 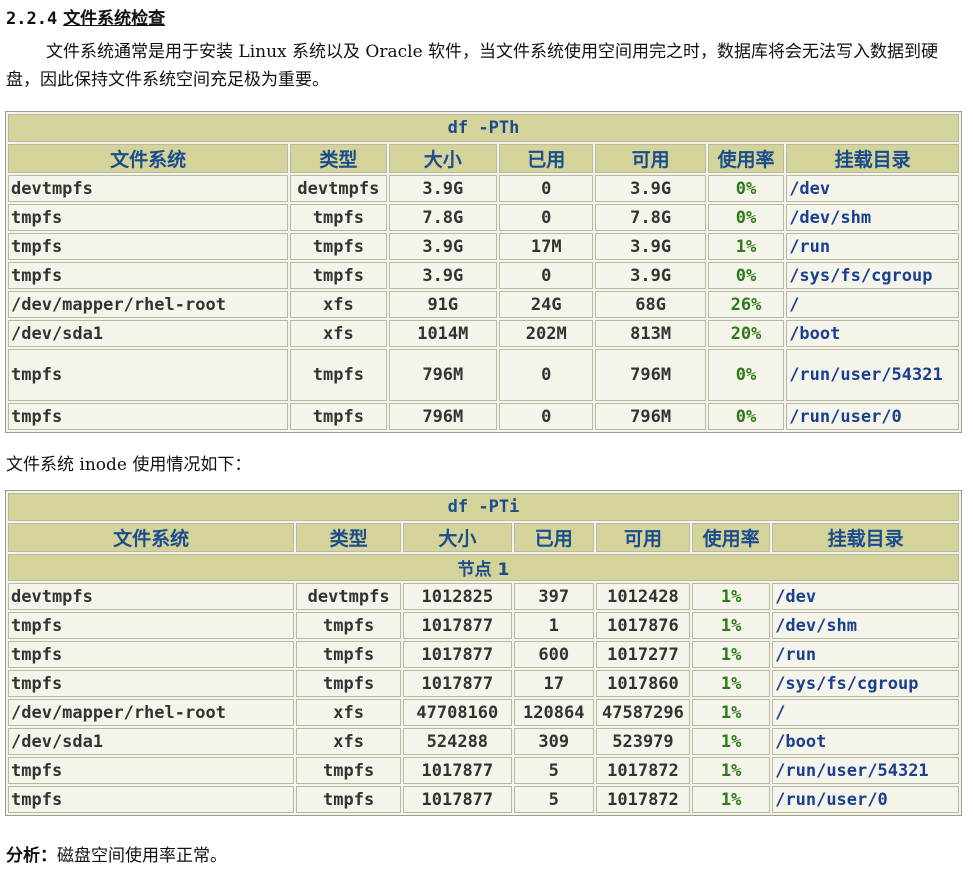 What do you see at coordinates (643, 596) in the screenshot?
I see `cell-avail: 1012428` at bounding box center [643, 596].